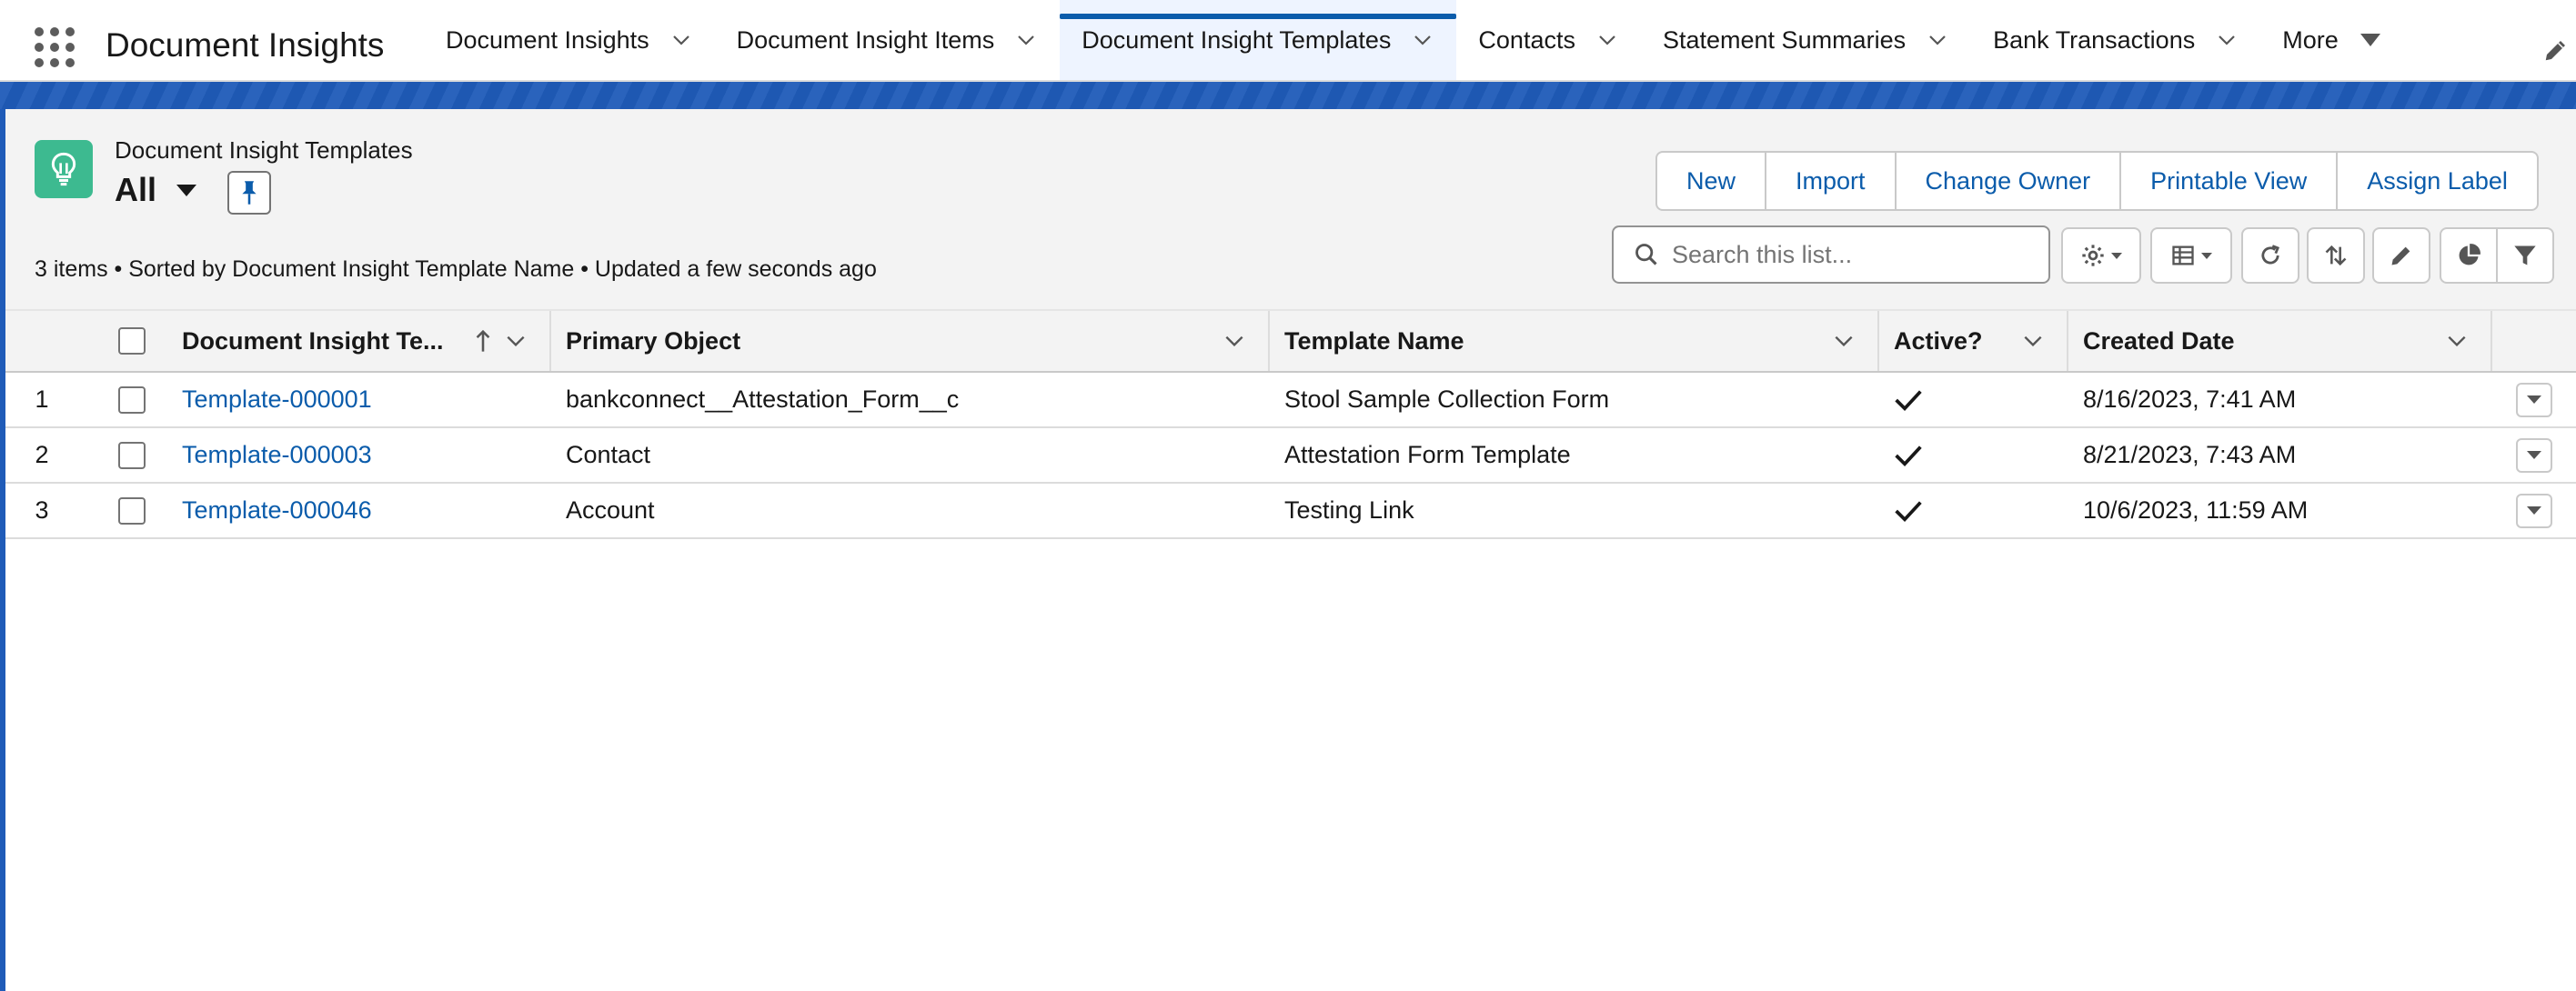 The image size is (2576, 991). Describe the element at coordinates (2310, 39) in the screenshot. I see `nav-more-label: More` at that location.